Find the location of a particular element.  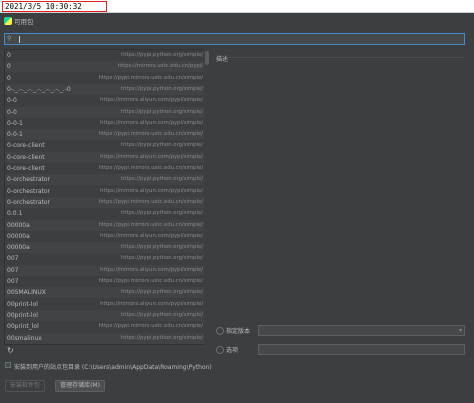

package-name: 0-._.-._.-._.-._.-._.-._.-0 is located at coordinates (39, 89).